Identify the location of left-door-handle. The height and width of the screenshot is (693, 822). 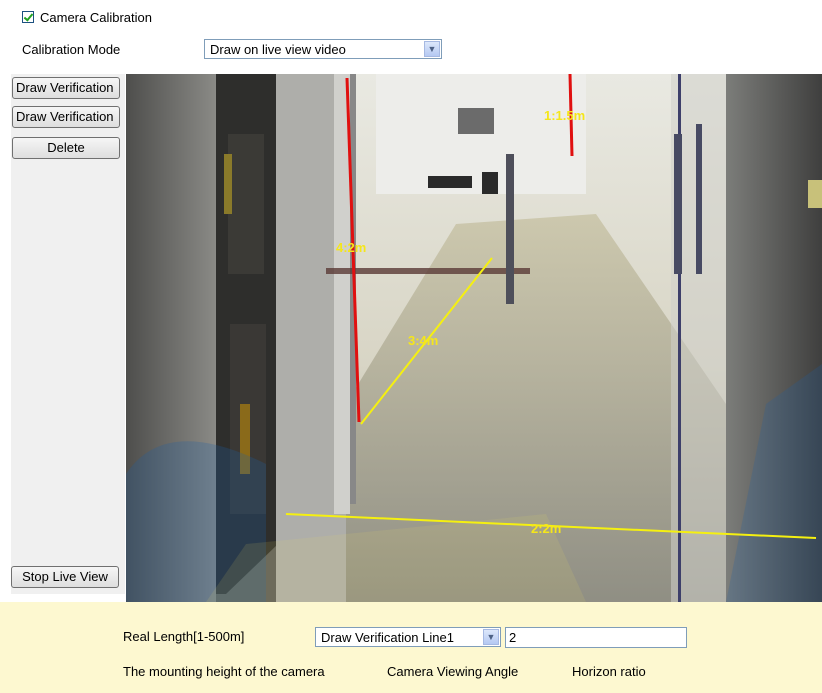
(510, 229).